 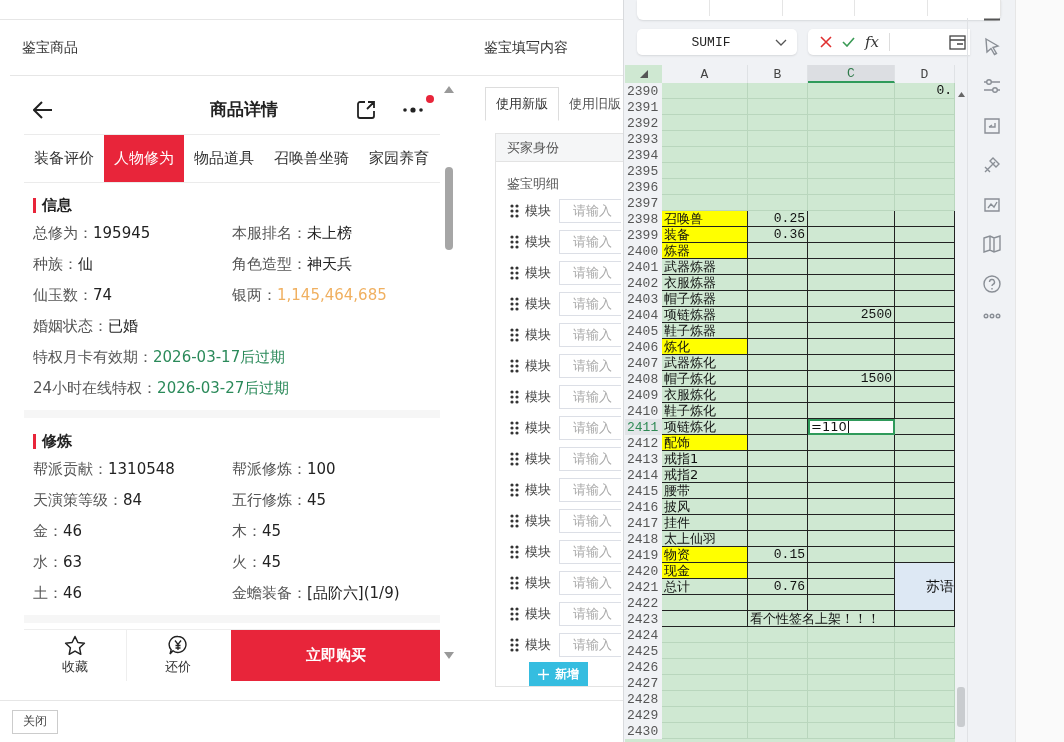 I want to click on favorite-button: 收藏, so click(x=75, y=655).